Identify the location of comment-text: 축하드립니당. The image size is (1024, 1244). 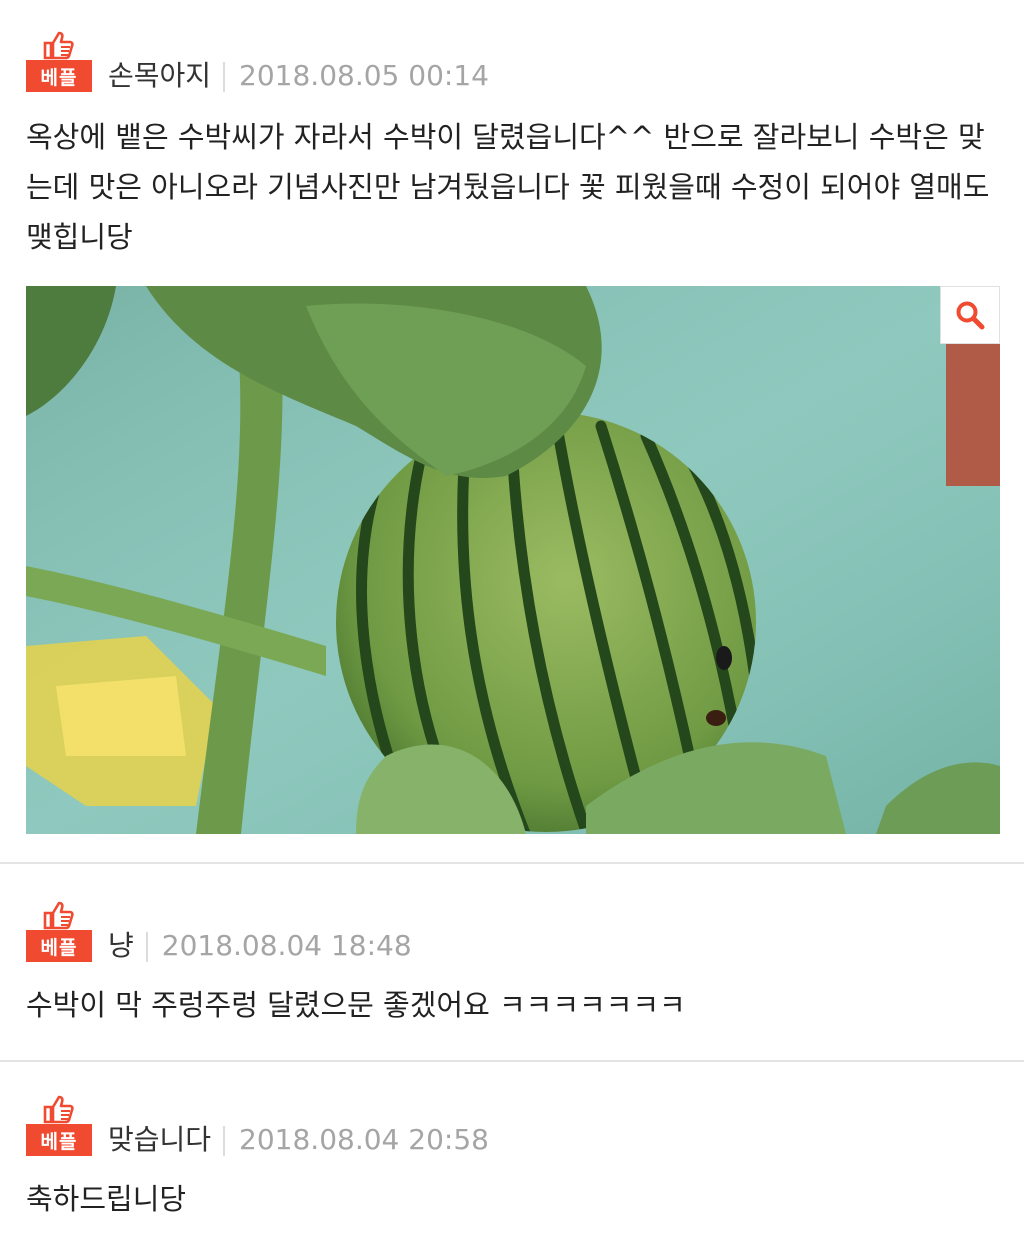
(106, 1199).